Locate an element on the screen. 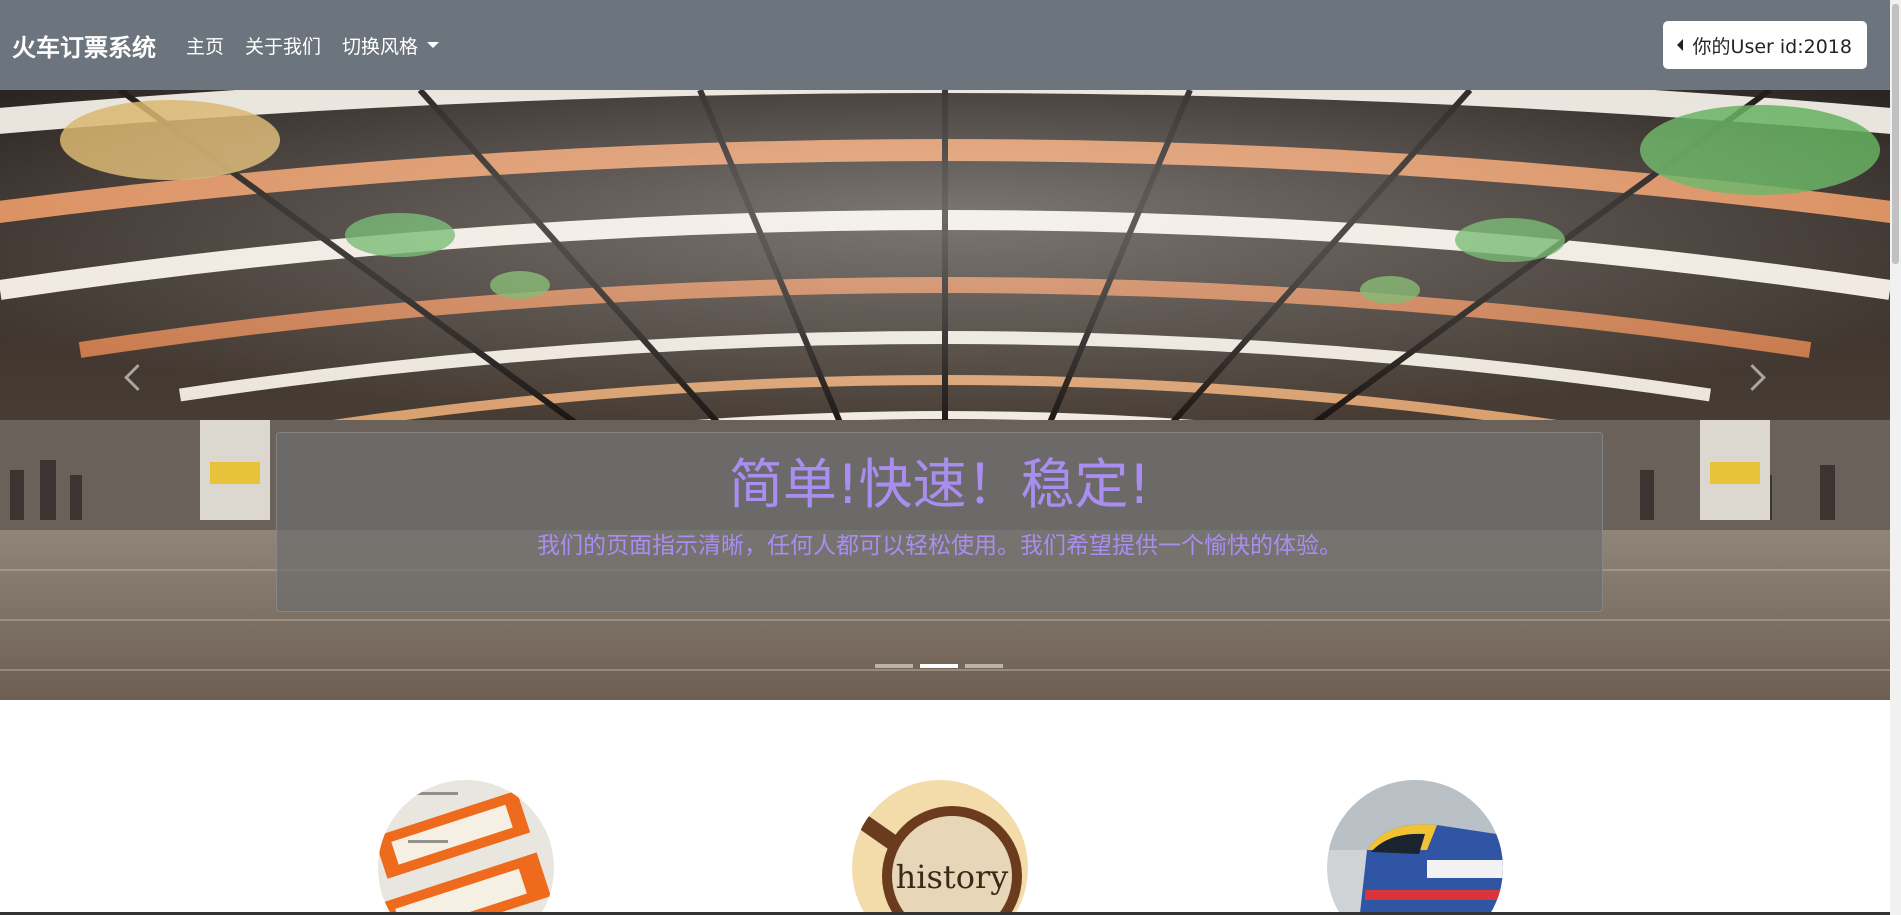 The height and width of the screenshot is (915, 1901). carousel-next-button is located at coordinates (1755, 395).